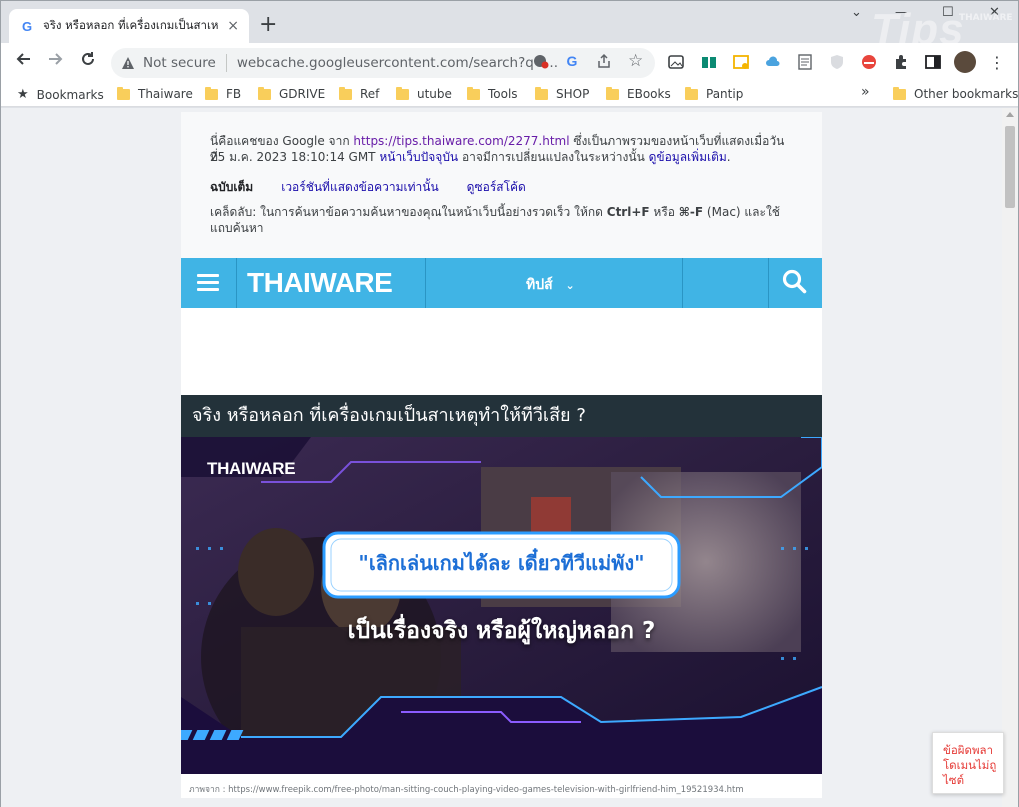 Image resolution: width=1019 pixels, height=807 pixels. Describe the element at coordinates (856, 12) in the screenshot. I see `tab-search-icon: ⌄` at that location.